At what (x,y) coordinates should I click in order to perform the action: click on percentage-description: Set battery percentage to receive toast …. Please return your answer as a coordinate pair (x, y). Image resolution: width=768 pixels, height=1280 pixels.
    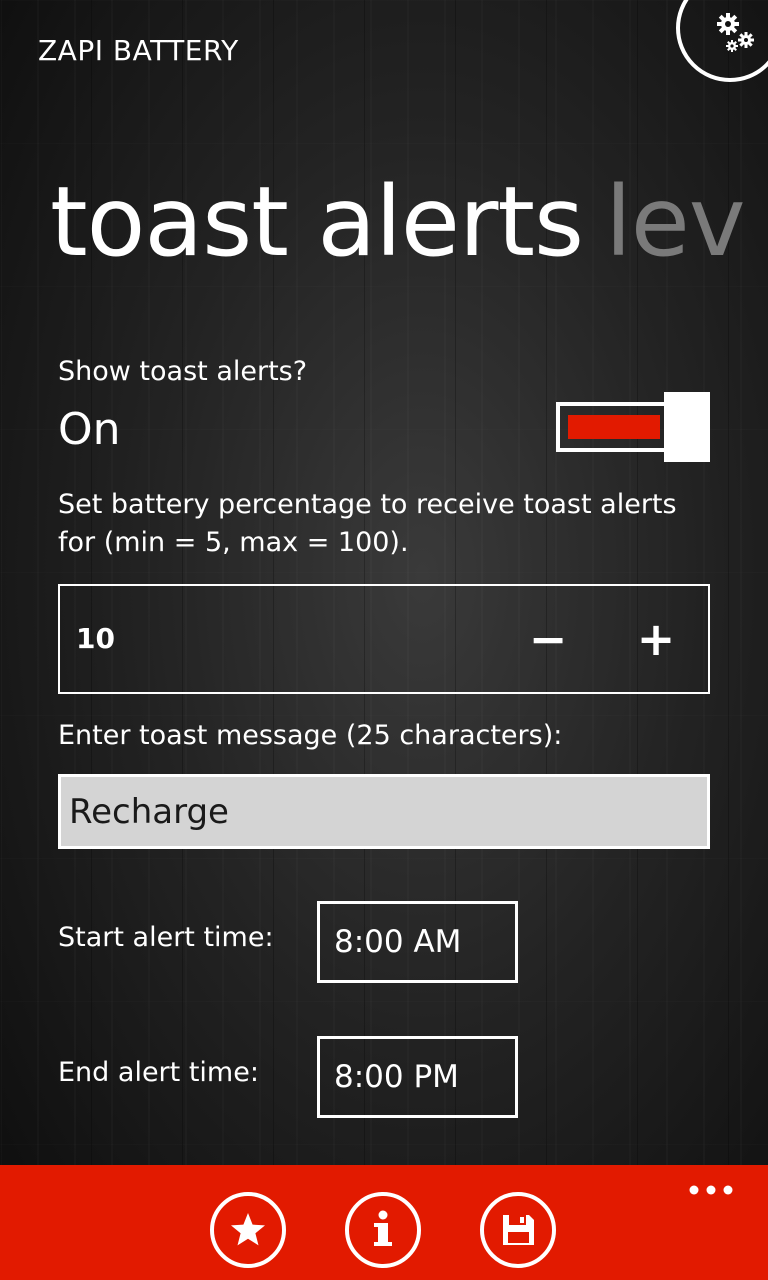
    Looking at the image, I should click on (367, 523).